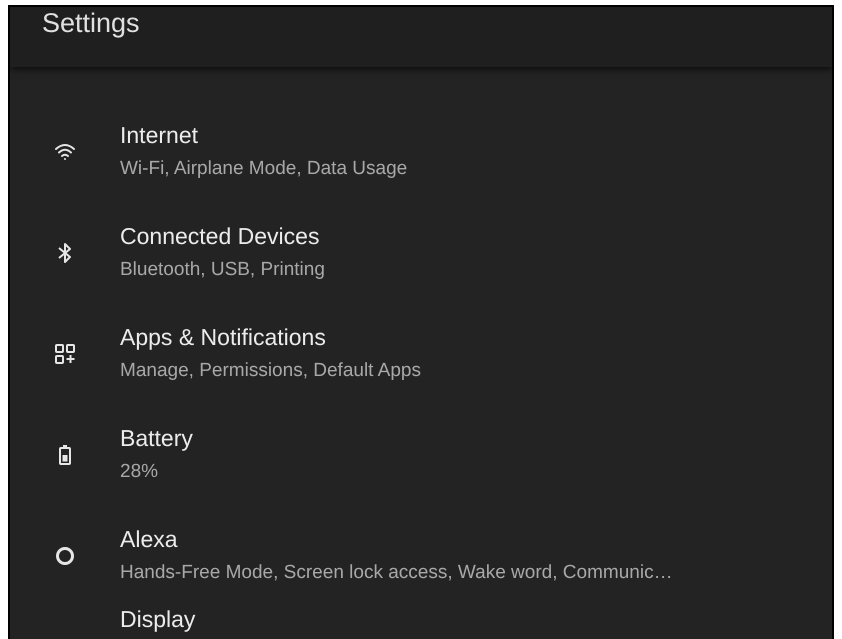 The image size is (842, 639). Describe the element at coordinates (396, 539) in the screenshot. I see `setting-title: Alexa` at that location.